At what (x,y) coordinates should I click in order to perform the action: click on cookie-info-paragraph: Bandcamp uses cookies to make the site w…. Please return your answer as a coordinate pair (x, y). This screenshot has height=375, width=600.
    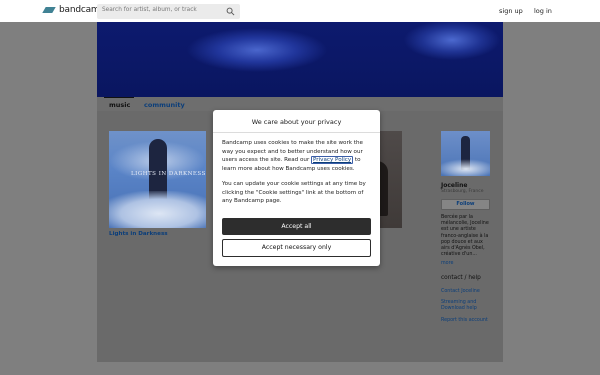
    Looking at the image, I should click on (292, 156).